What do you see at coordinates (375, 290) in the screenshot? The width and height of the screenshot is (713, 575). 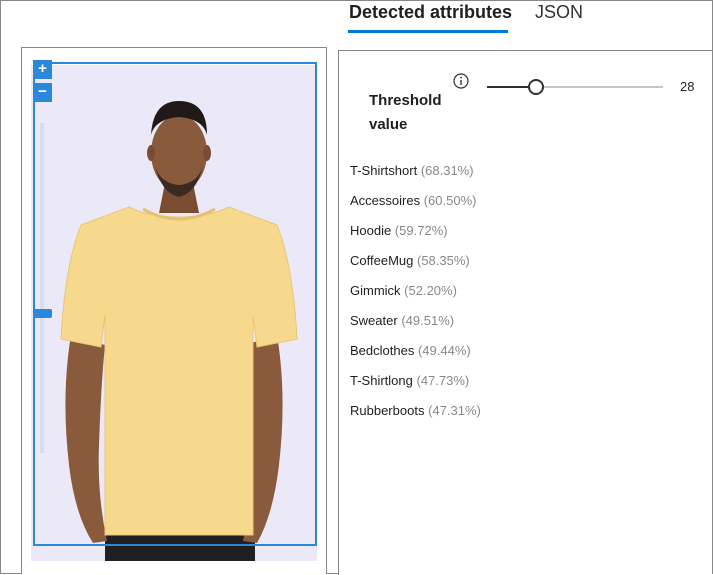 I see `attribute-name: Gimmick` at bounding box center [375, 290].